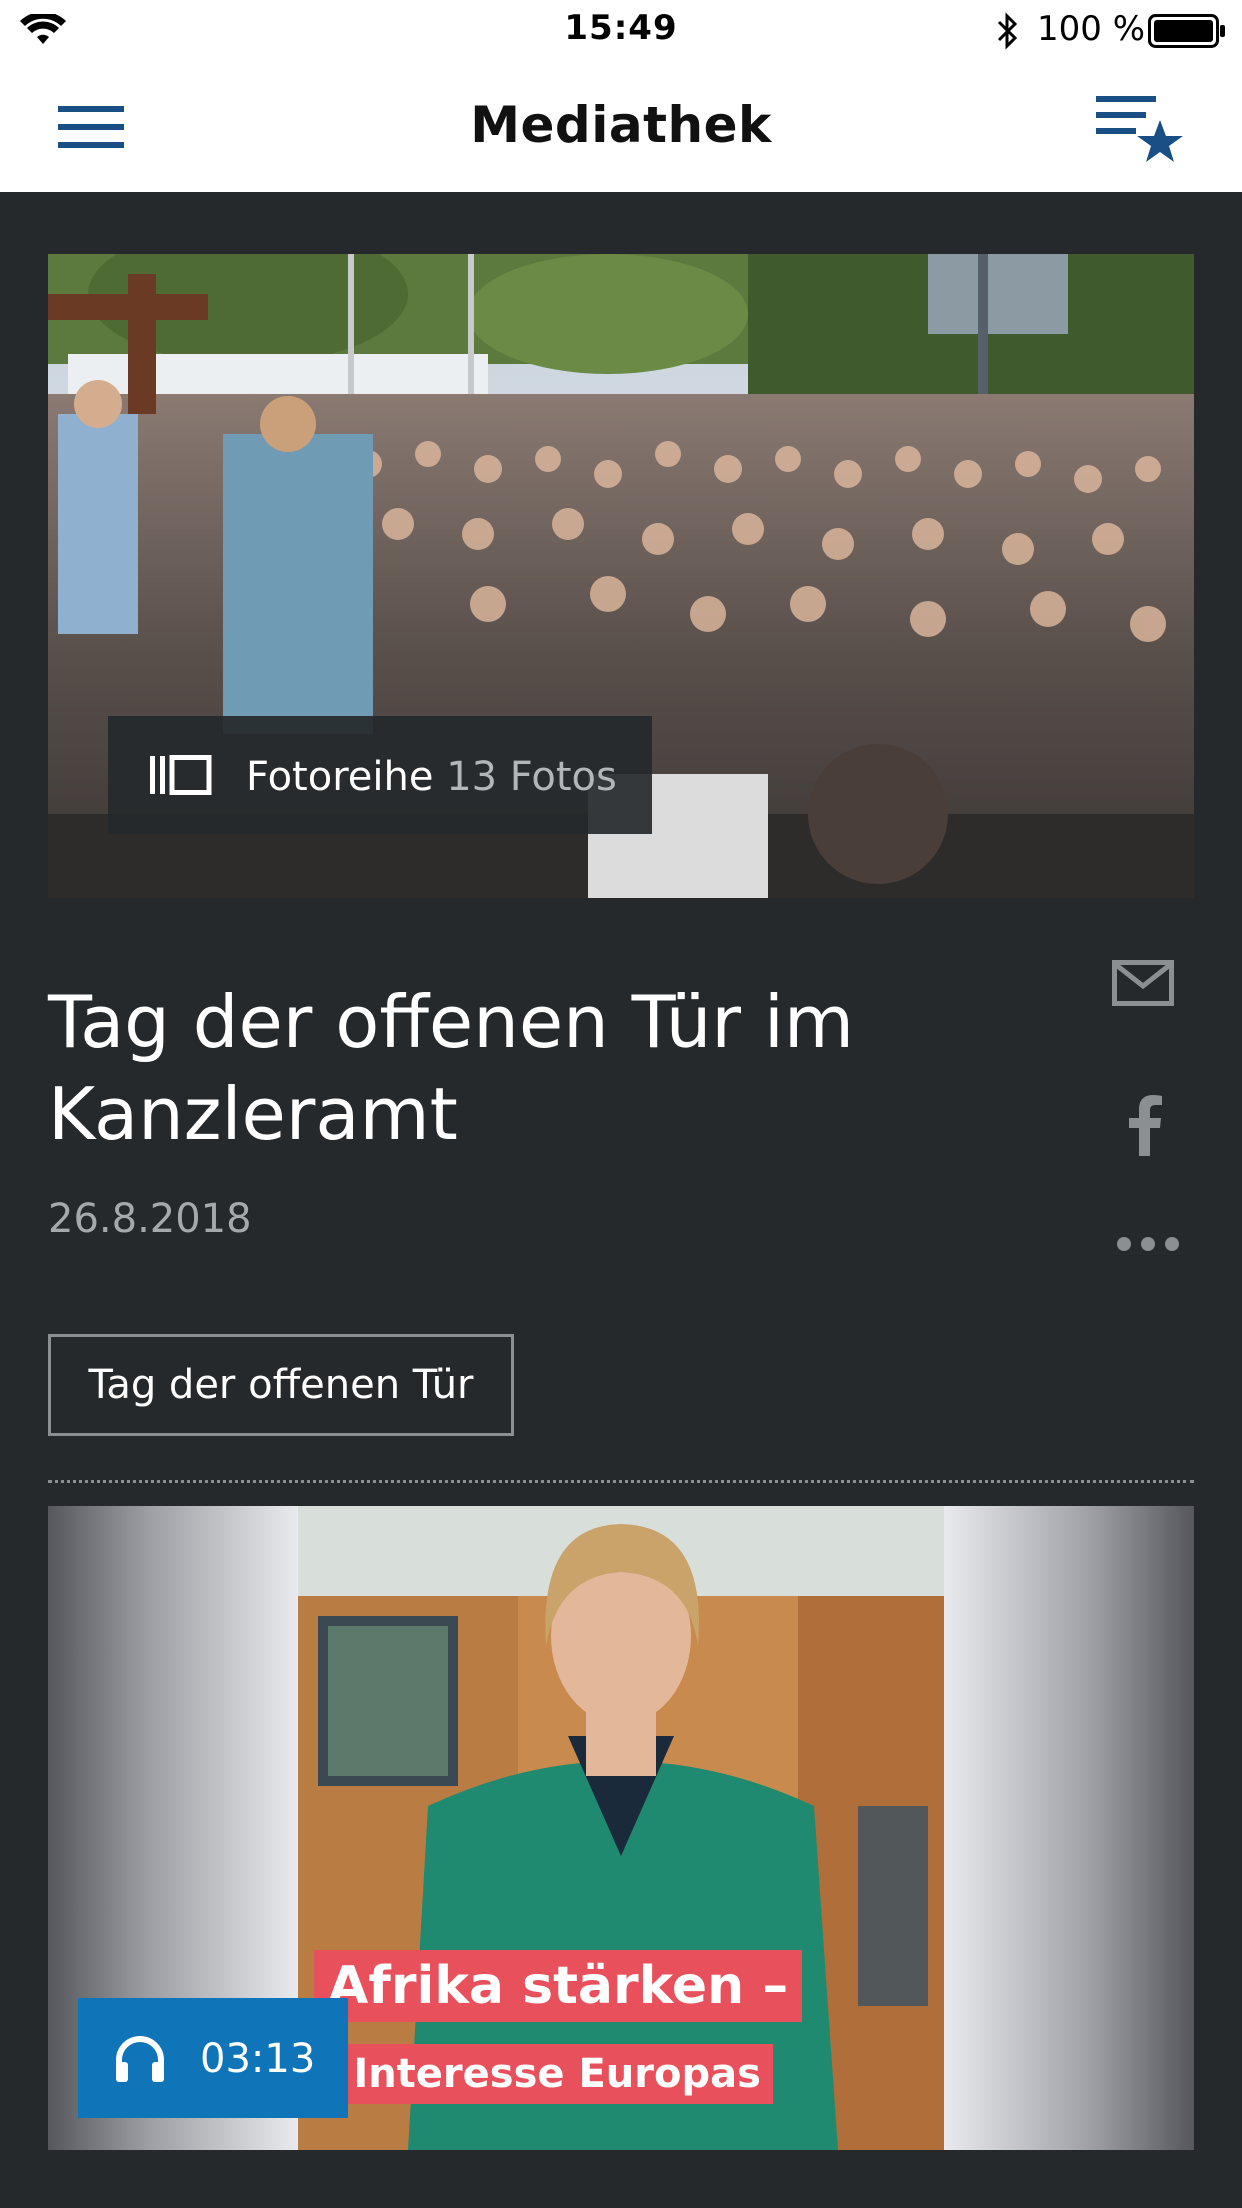 The height and width of the screenshot is (2208, 1242). What do you see at coordinates (1091, 29) in the screenshot?
I see `battery-percentage: 100 %` at bounding box center [1091, 29].